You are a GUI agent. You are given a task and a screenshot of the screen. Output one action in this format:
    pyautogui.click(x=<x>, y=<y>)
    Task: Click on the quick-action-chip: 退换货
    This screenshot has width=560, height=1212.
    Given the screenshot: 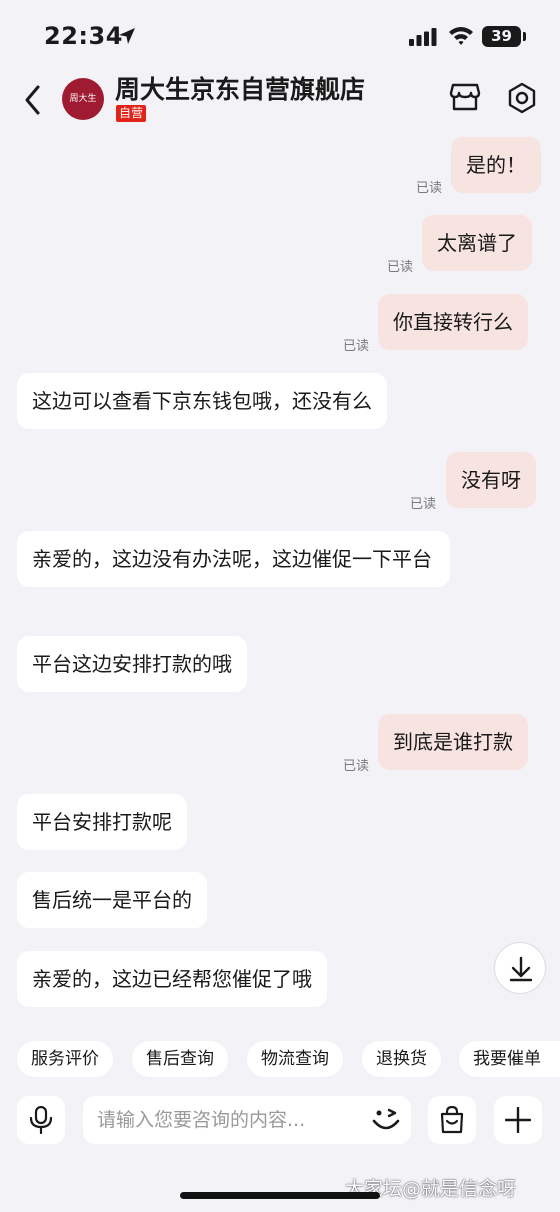 What is the action you would take?
    pyautogui.click(x=401, y=1059)
    